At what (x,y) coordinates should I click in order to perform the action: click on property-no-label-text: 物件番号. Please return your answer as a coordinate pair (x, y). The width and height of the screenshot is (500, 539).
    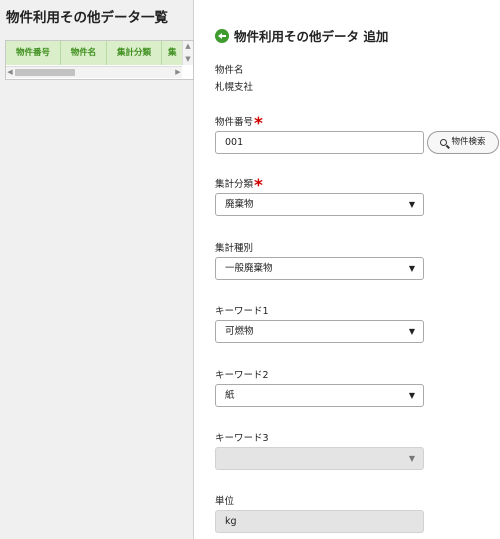
    Looking at the image, I should click on (234, 122).